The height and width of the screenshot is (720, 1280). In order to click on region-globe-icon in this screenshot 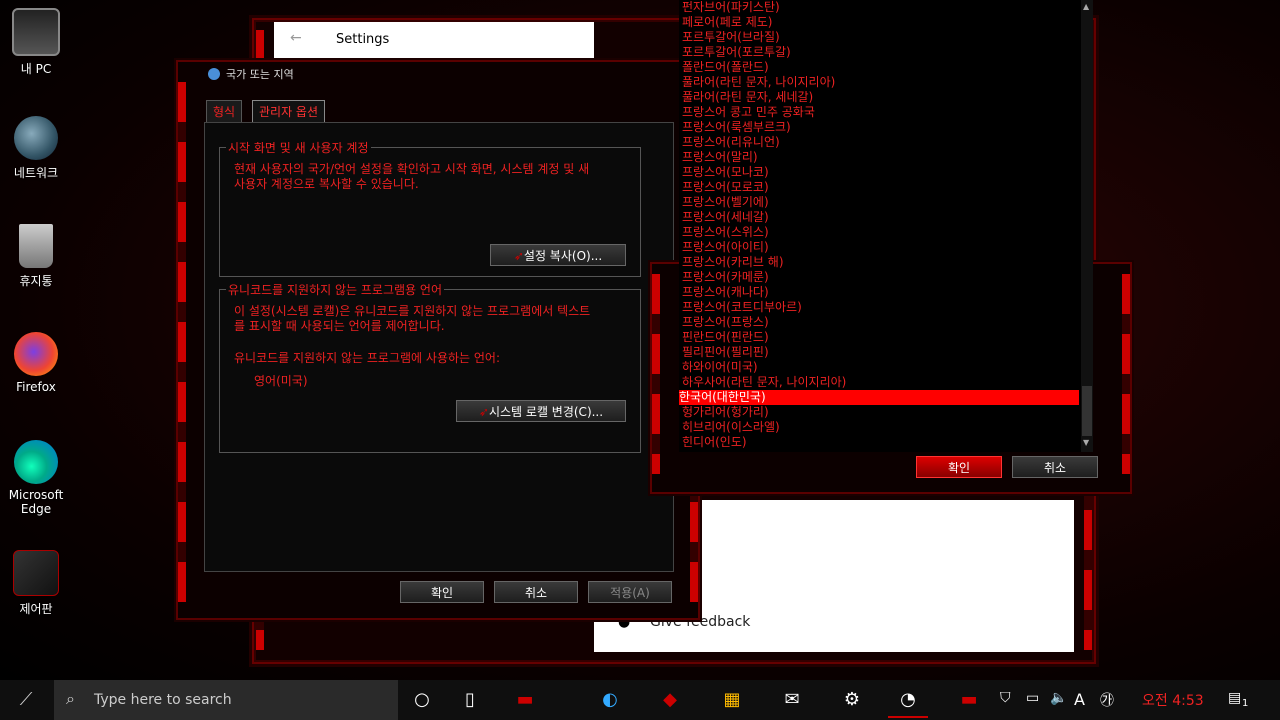, I will do `click(214, 74)`.